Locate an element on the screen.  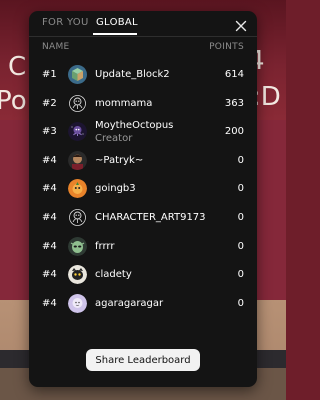
username: CHARACTER_ART9173 is located at coordinates (150, 217).